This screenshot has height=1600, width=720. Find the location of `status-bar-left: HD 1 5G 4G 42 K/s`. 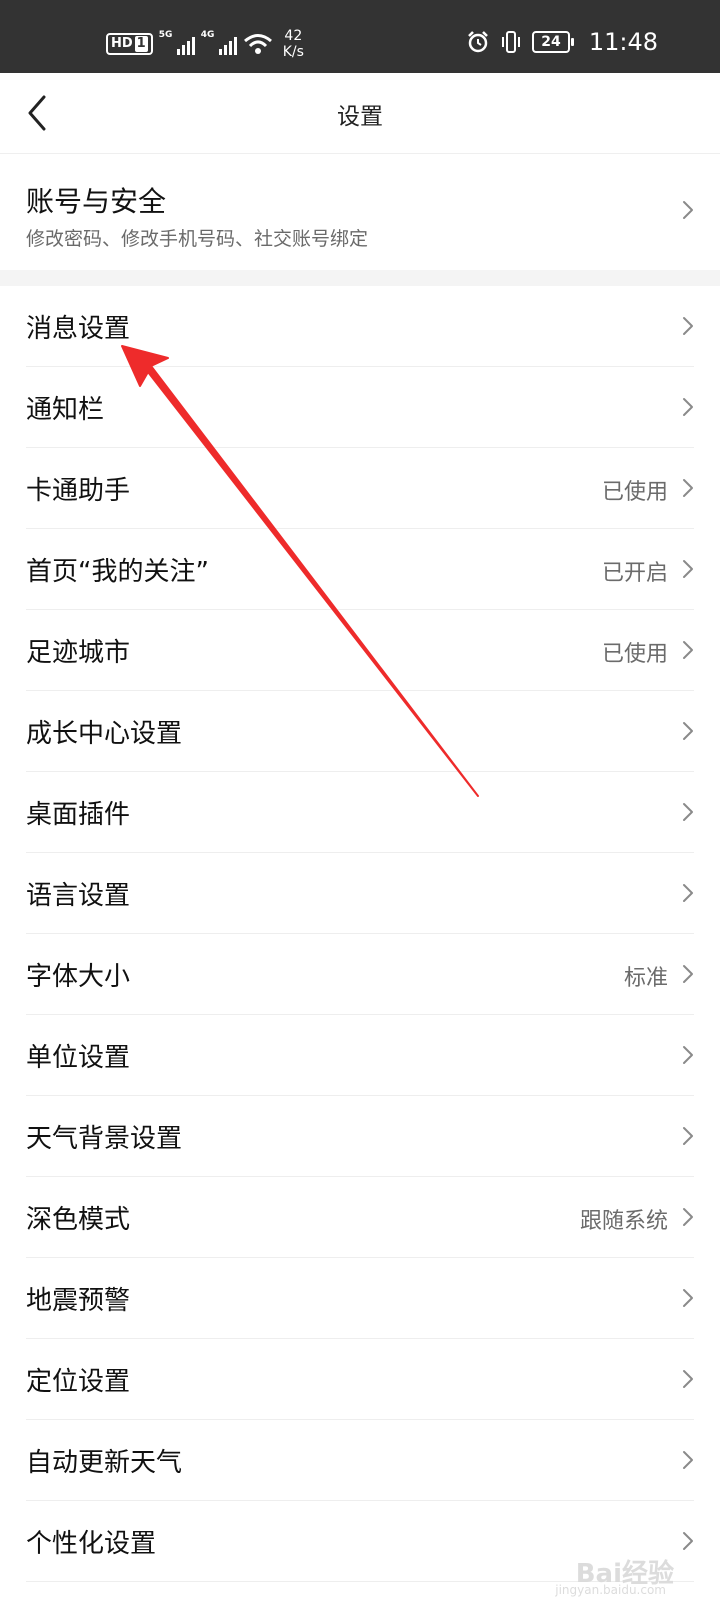

status-bar-left: HD 1 5G 4G 42 K/s is located at coordinates (205, 44).